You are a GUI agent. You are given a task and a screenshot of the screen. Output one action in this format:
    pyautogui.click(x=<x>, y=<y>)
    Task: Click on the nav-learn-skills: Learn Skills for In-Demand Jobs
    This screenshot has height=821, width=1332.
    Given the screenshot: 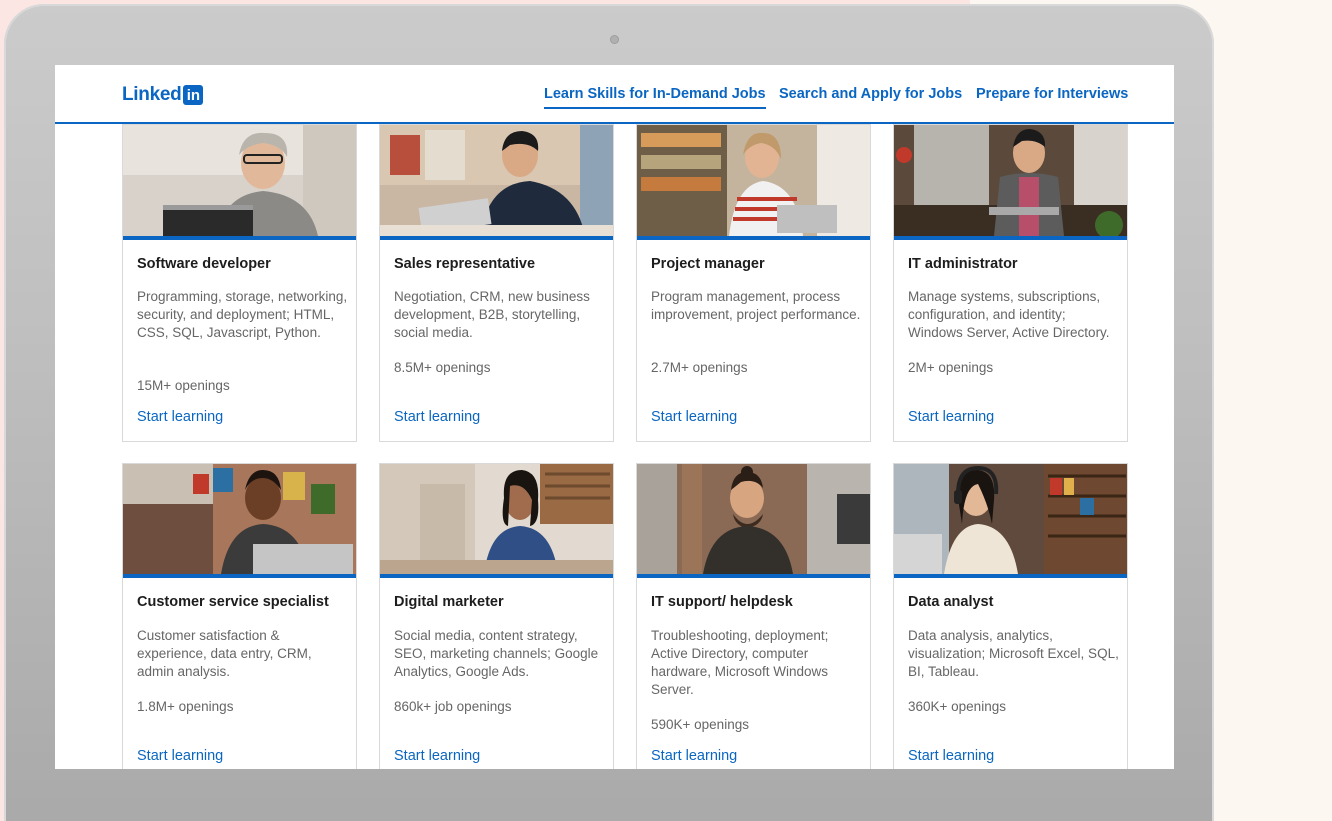 What is the action you would take?
    pyautogui.click(x=655, y=97)
    